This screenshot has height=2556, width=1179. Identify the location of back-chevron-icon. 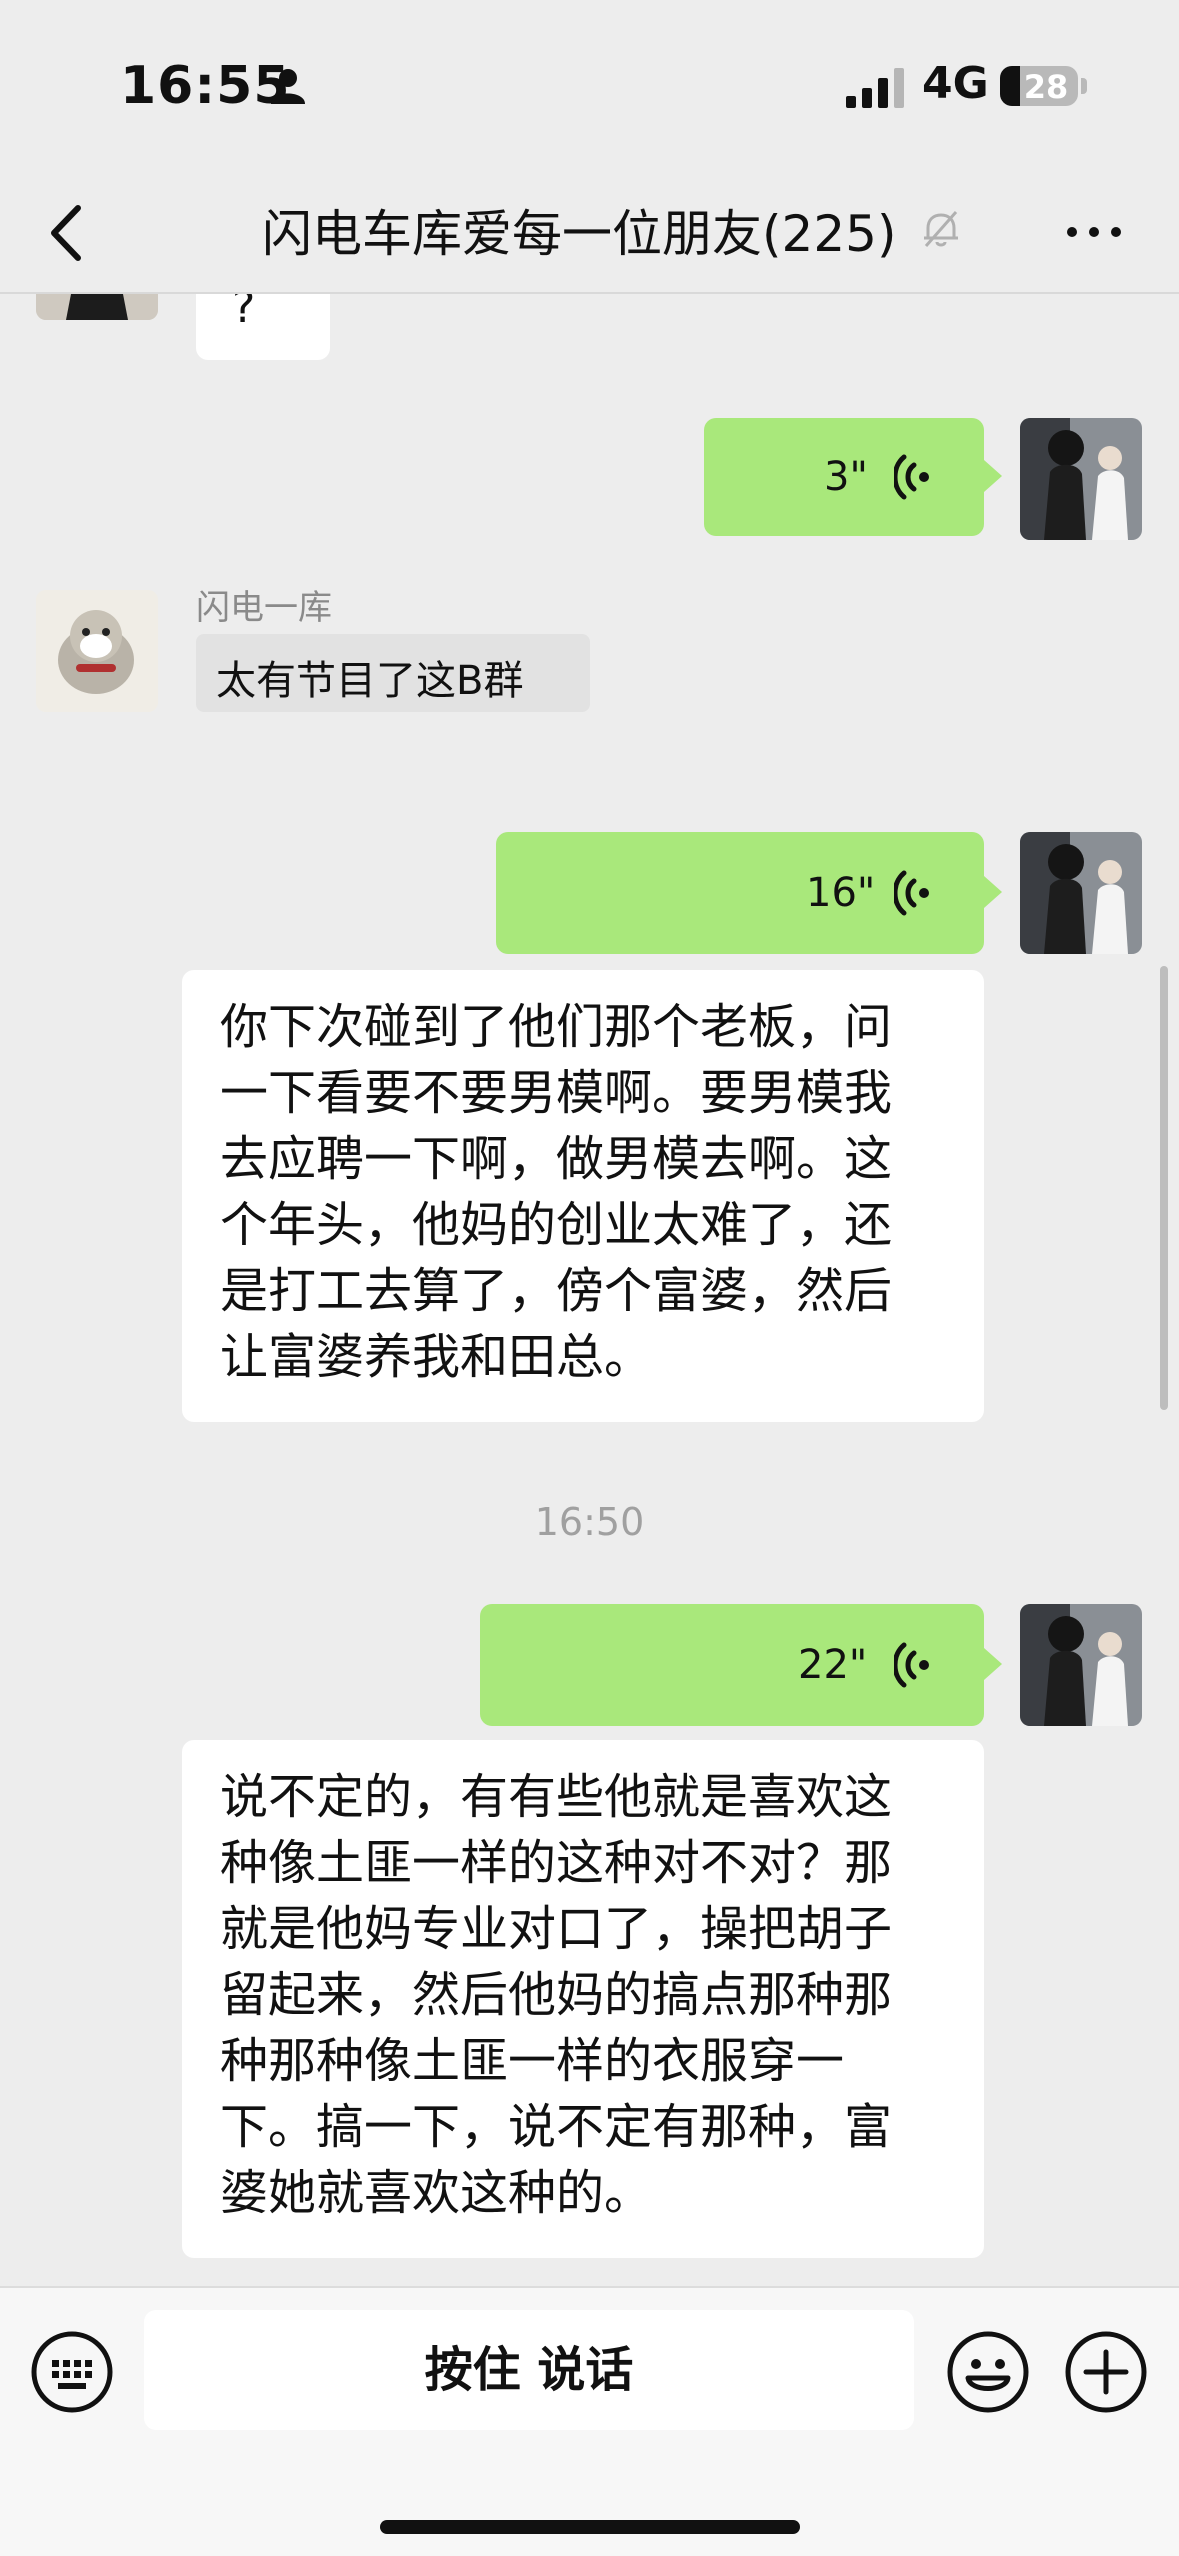
(70, 233).